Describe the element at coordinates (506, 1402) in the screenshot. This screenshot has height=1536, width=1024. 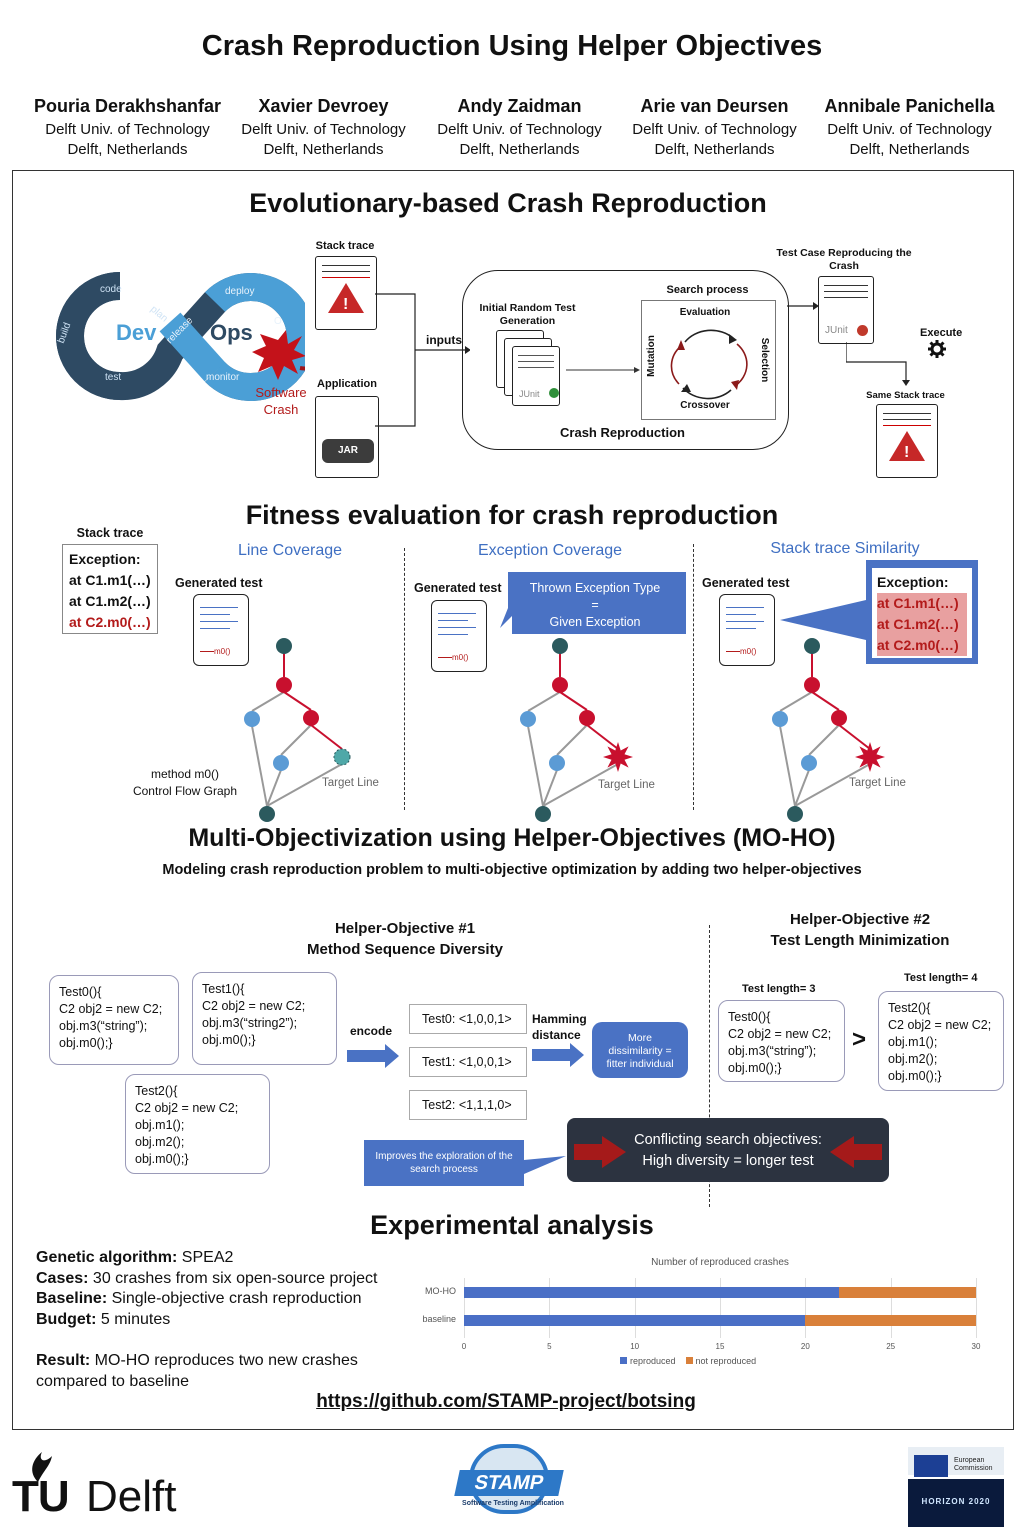
I see `repository-link: https://github.com/STAMP-project/botsing` at that location.